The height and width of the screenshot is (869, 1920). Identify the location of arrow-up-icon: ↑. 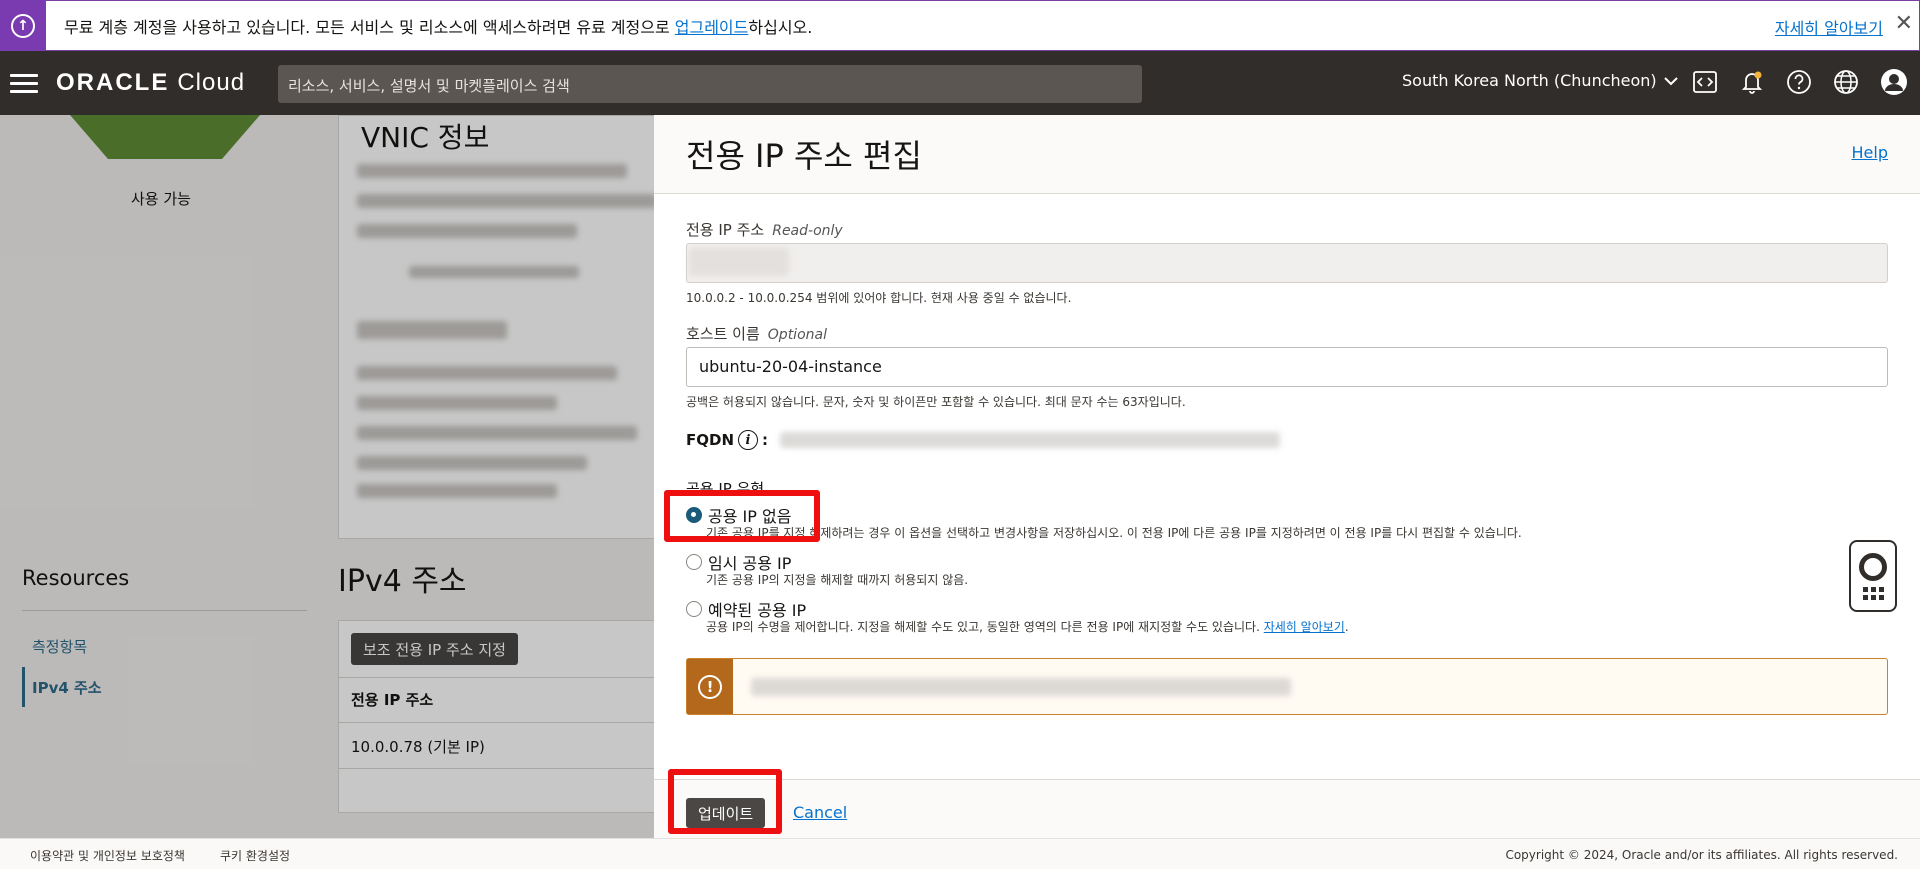
(23, 25).